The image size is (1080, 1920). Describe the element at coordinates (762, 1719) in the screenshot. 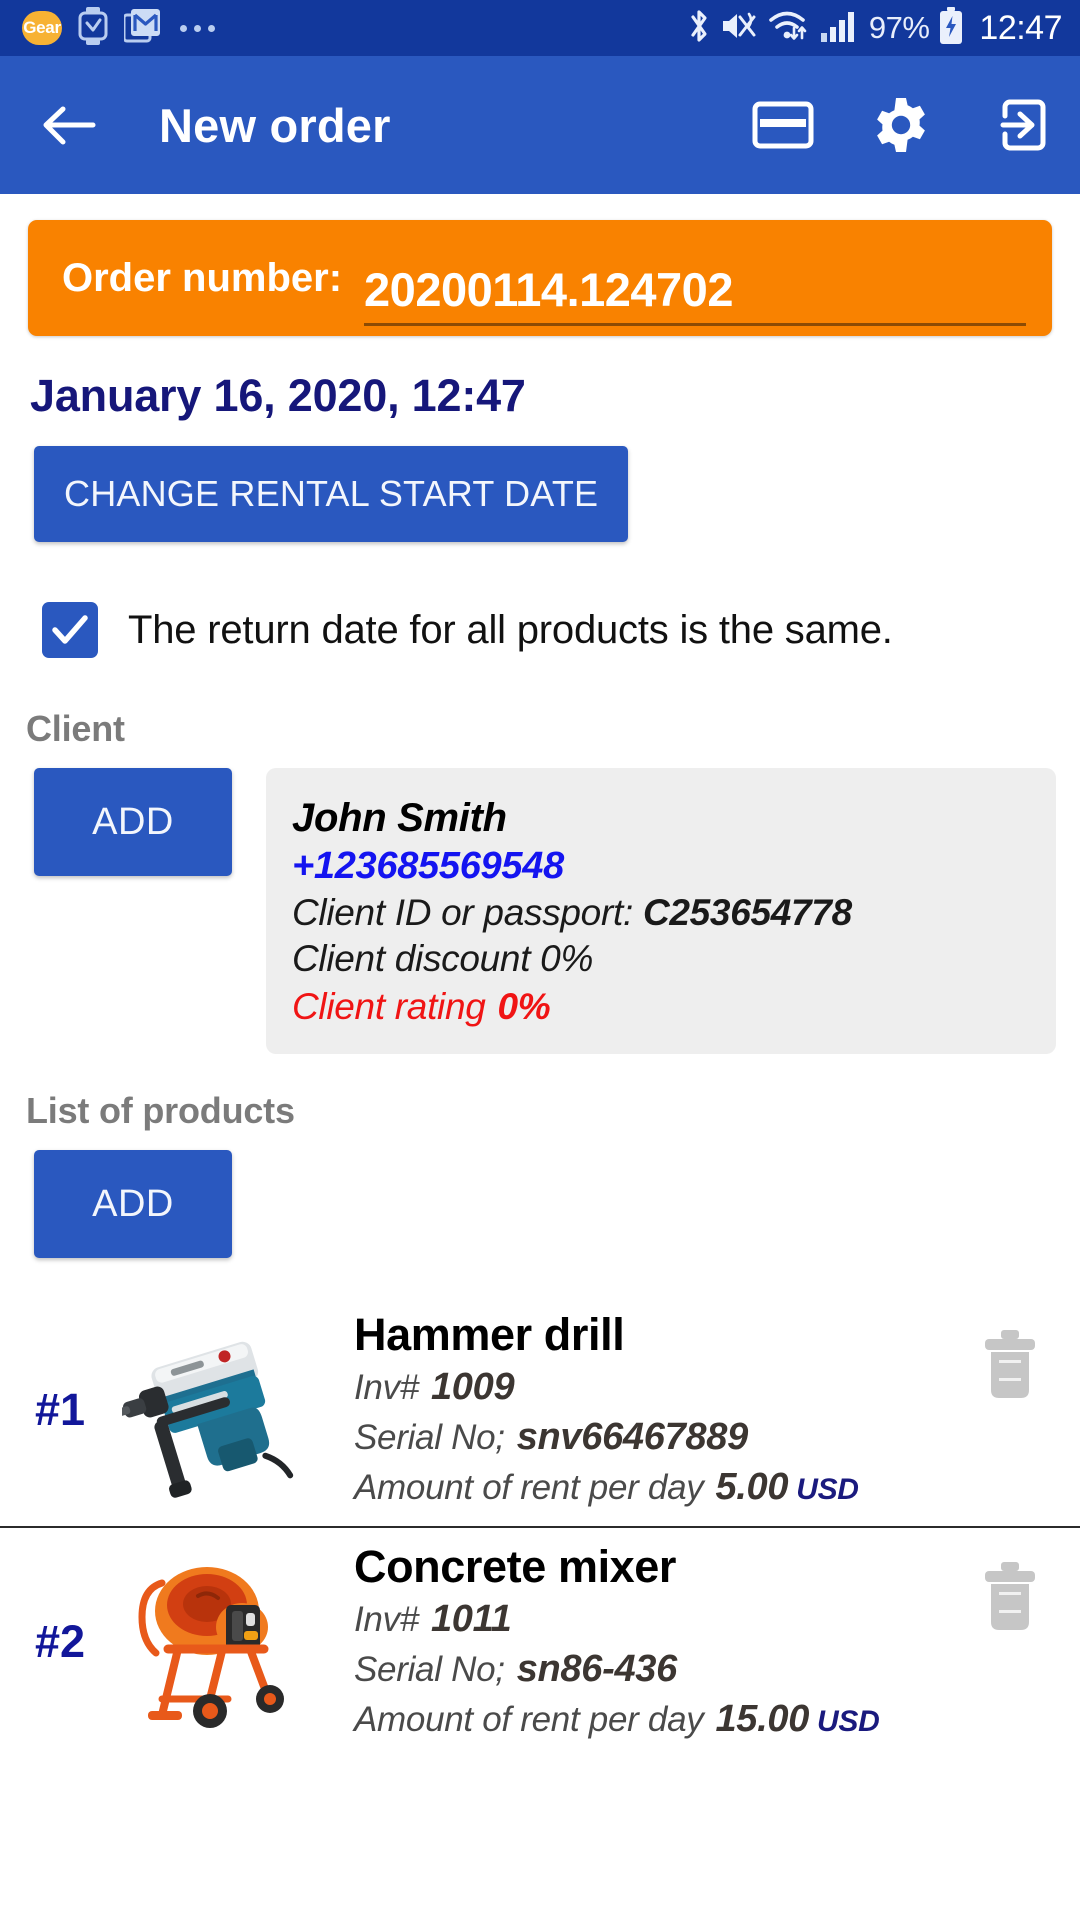

I see `product-rent-value: 15.00` at that location.